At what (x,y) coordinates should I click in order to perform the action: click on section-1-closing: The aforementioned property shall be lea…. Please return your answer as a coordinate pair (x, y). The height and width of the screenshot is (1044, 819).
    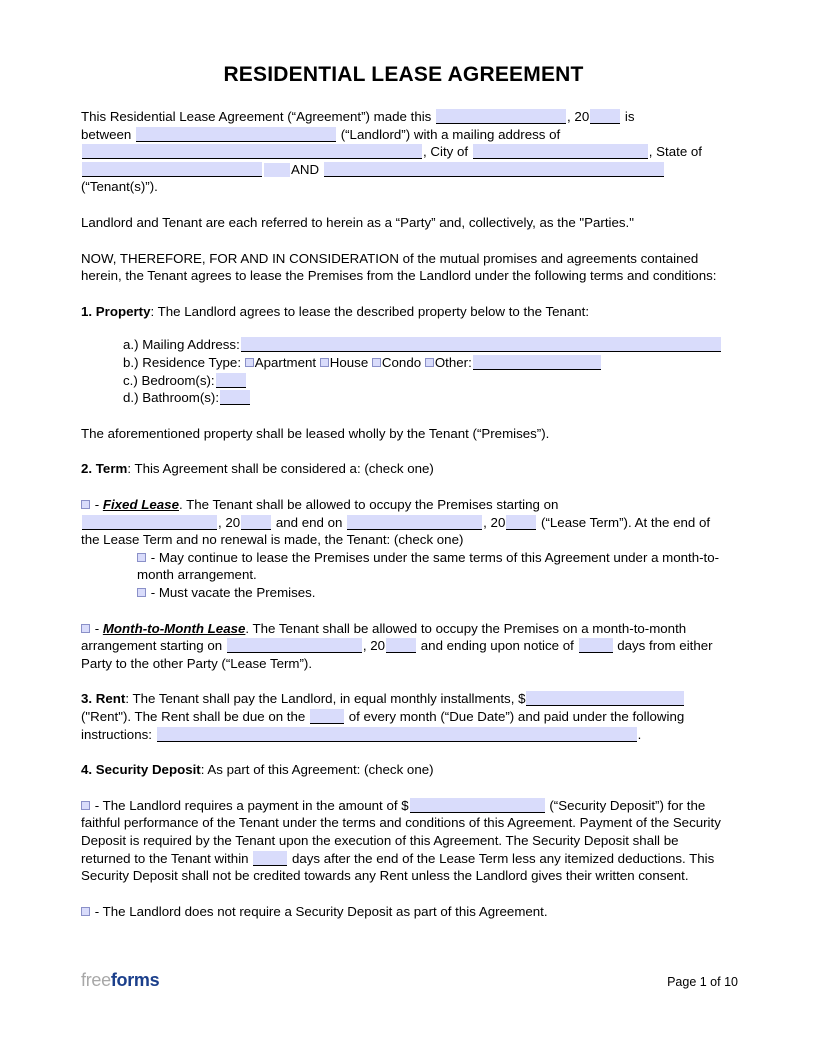
    Looking at the image, I should click on (315, 433).